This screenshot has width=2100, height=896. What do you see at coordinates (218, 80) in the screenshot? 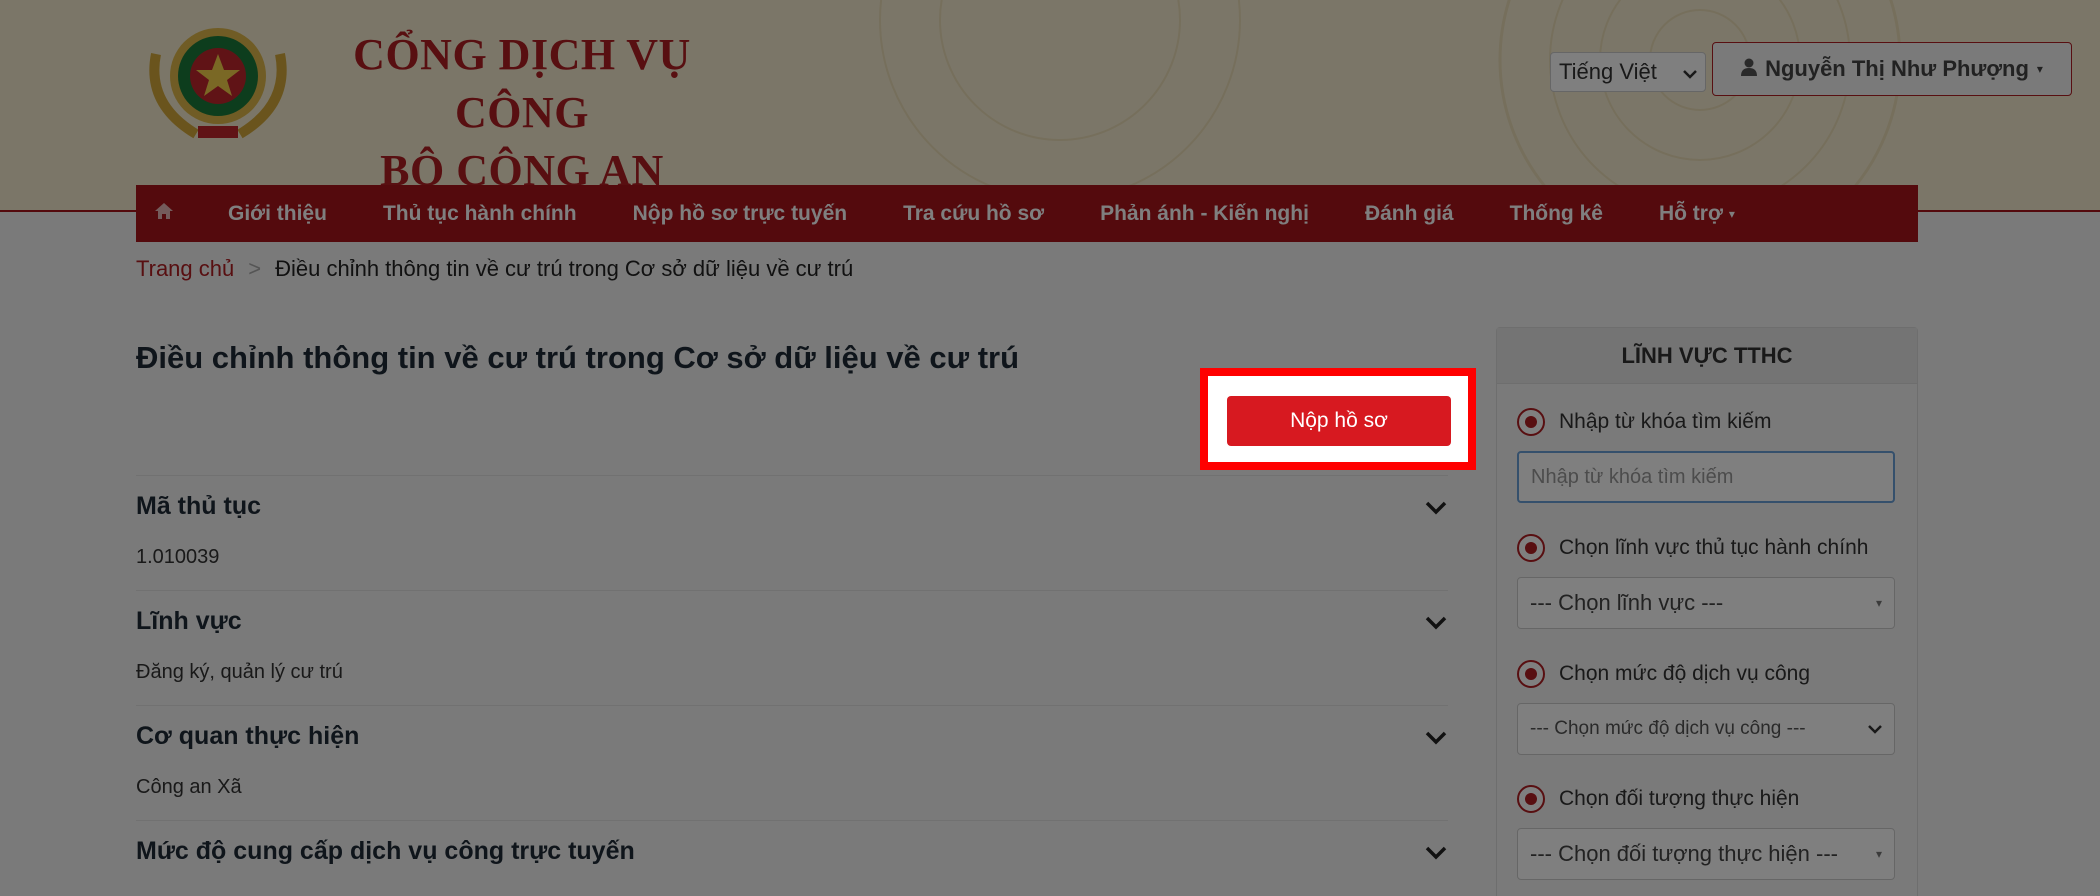
I see `police-emblem-logo` at bounding box center [218, 80].